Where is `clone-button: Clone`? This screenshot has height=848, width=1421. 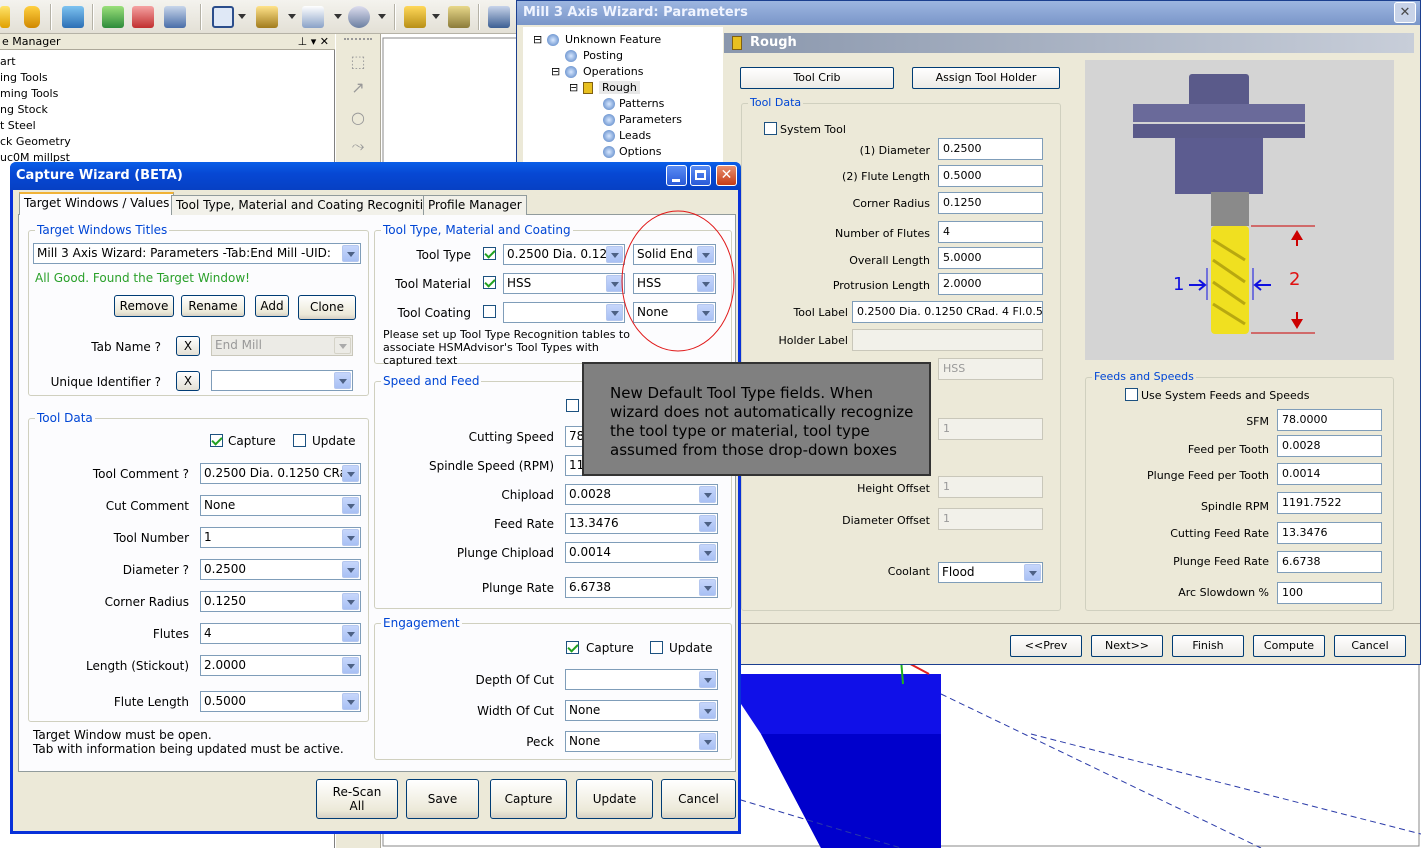 clone-button: Clone is located at coordinates (327, 307).